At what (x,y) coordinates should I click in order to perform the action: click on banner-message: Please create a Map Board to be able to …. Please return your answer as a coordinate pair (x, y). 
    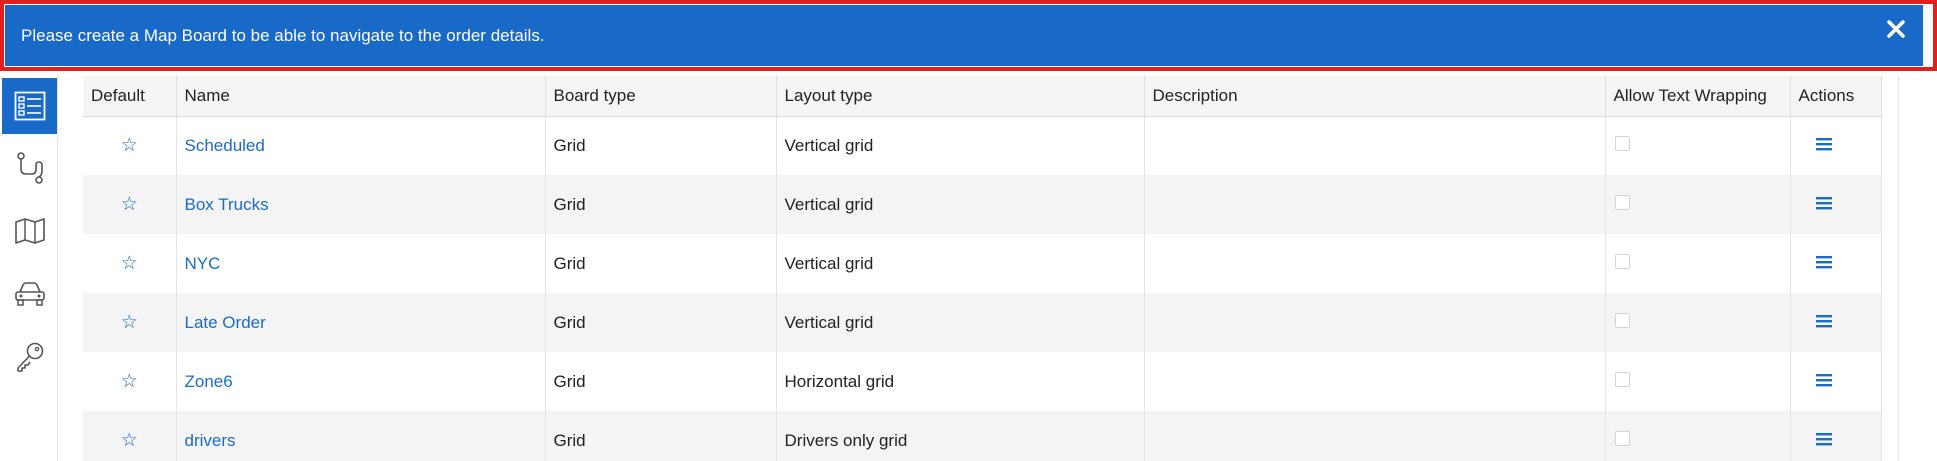
    Looking at the image, I should click on (283, 35).